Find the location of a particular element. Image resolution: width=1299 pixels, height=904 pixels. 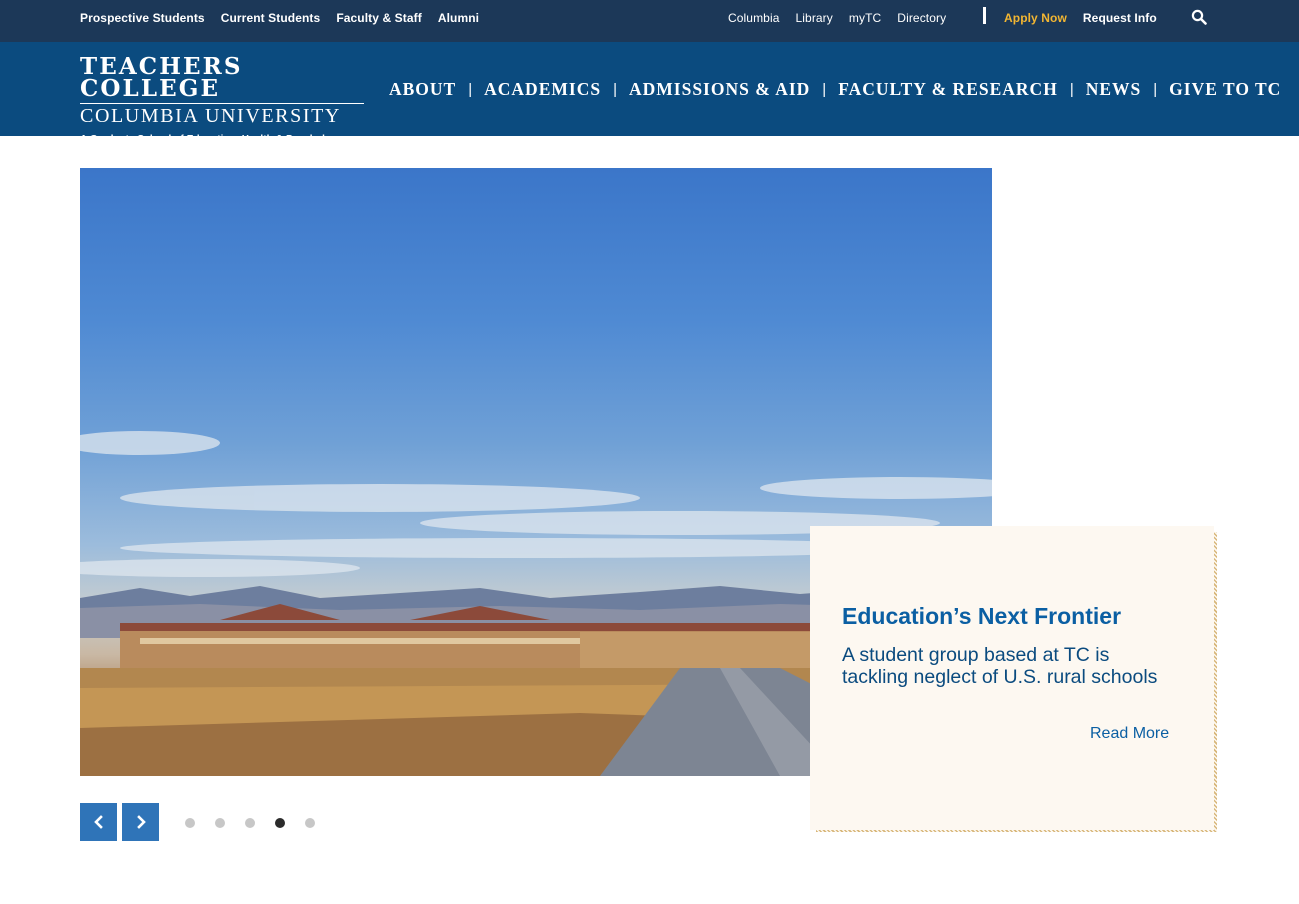

carousel-next-button is located at coordinates (140, 822).